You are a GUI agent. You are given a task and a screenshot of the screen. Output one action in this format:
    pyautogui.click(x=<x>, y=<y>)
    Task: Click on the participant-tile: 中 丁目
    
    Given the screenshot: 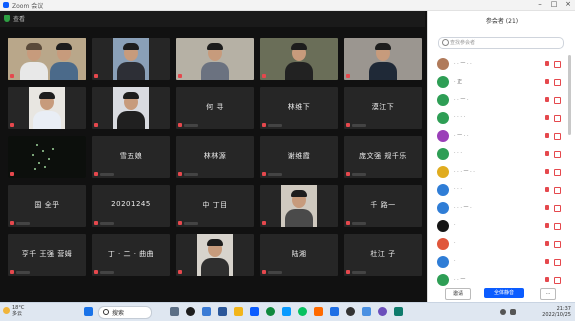 What is the action you would take?
    pyautogui.click(x=215, y=206)
    